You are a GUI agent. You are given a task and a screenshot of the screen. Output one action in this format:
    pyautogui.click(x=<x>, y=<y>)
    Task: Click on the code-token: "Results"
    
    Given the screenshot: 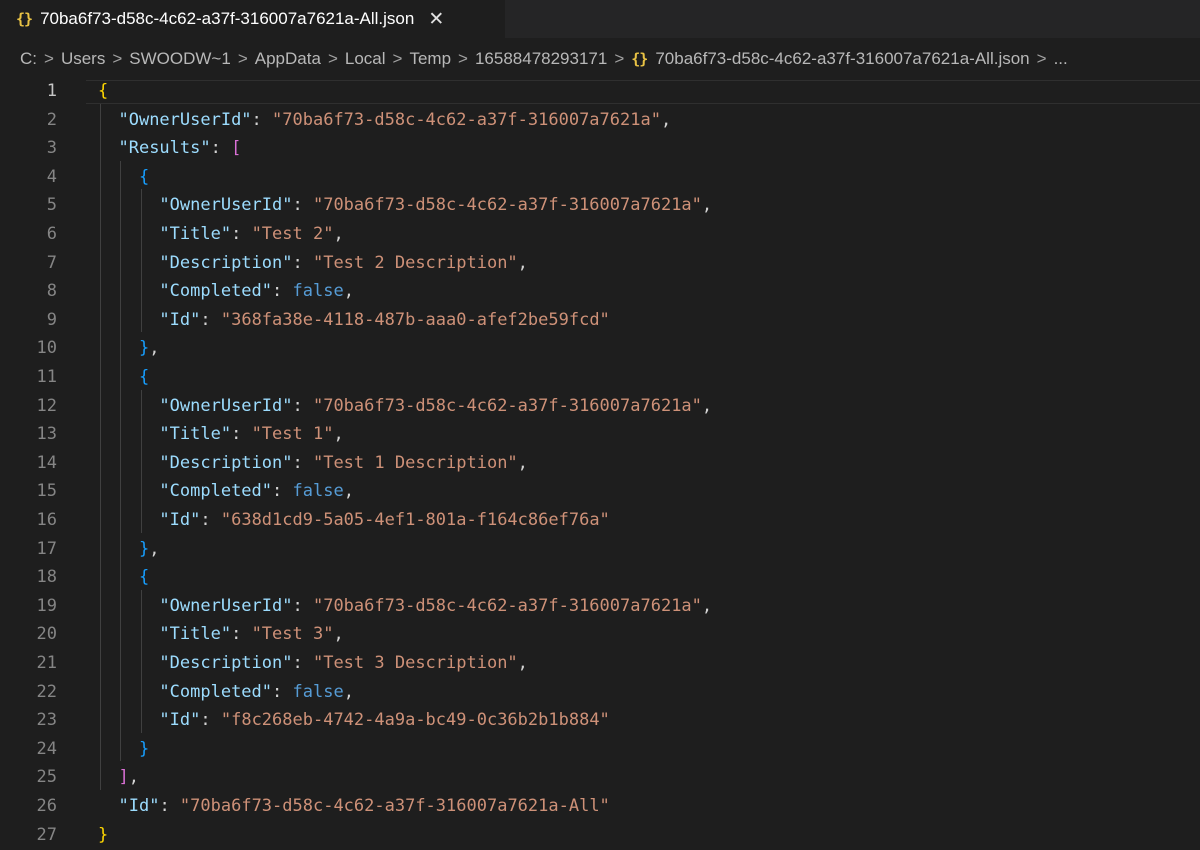 What is the action you would take?
    pyautogui.click(x=164, y=148)
    